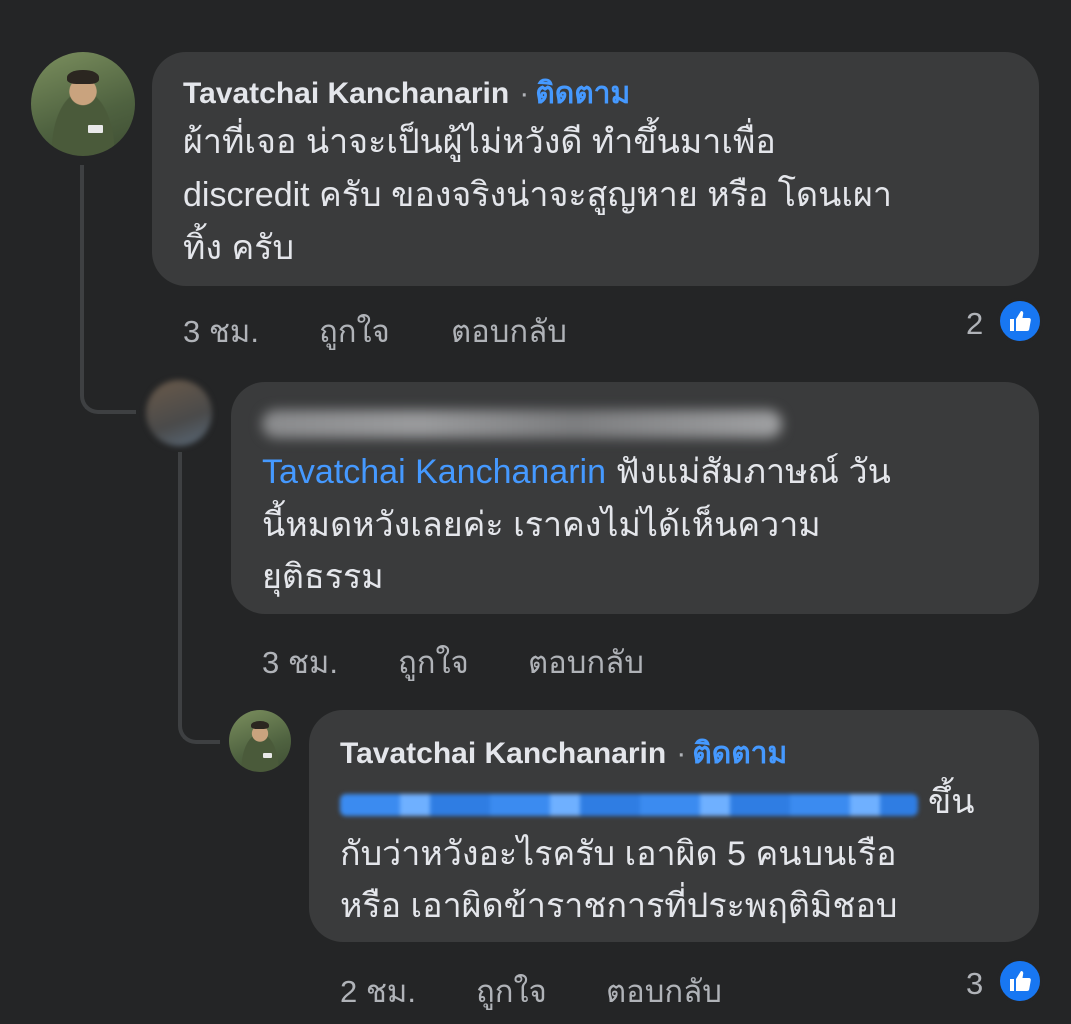 The image size is (1071, 1024). Describe the element at coordinates (748, 472) in the screenshot. I see `reply-text: ฟังแม่สัมภาษณ์ วัน` at that location.